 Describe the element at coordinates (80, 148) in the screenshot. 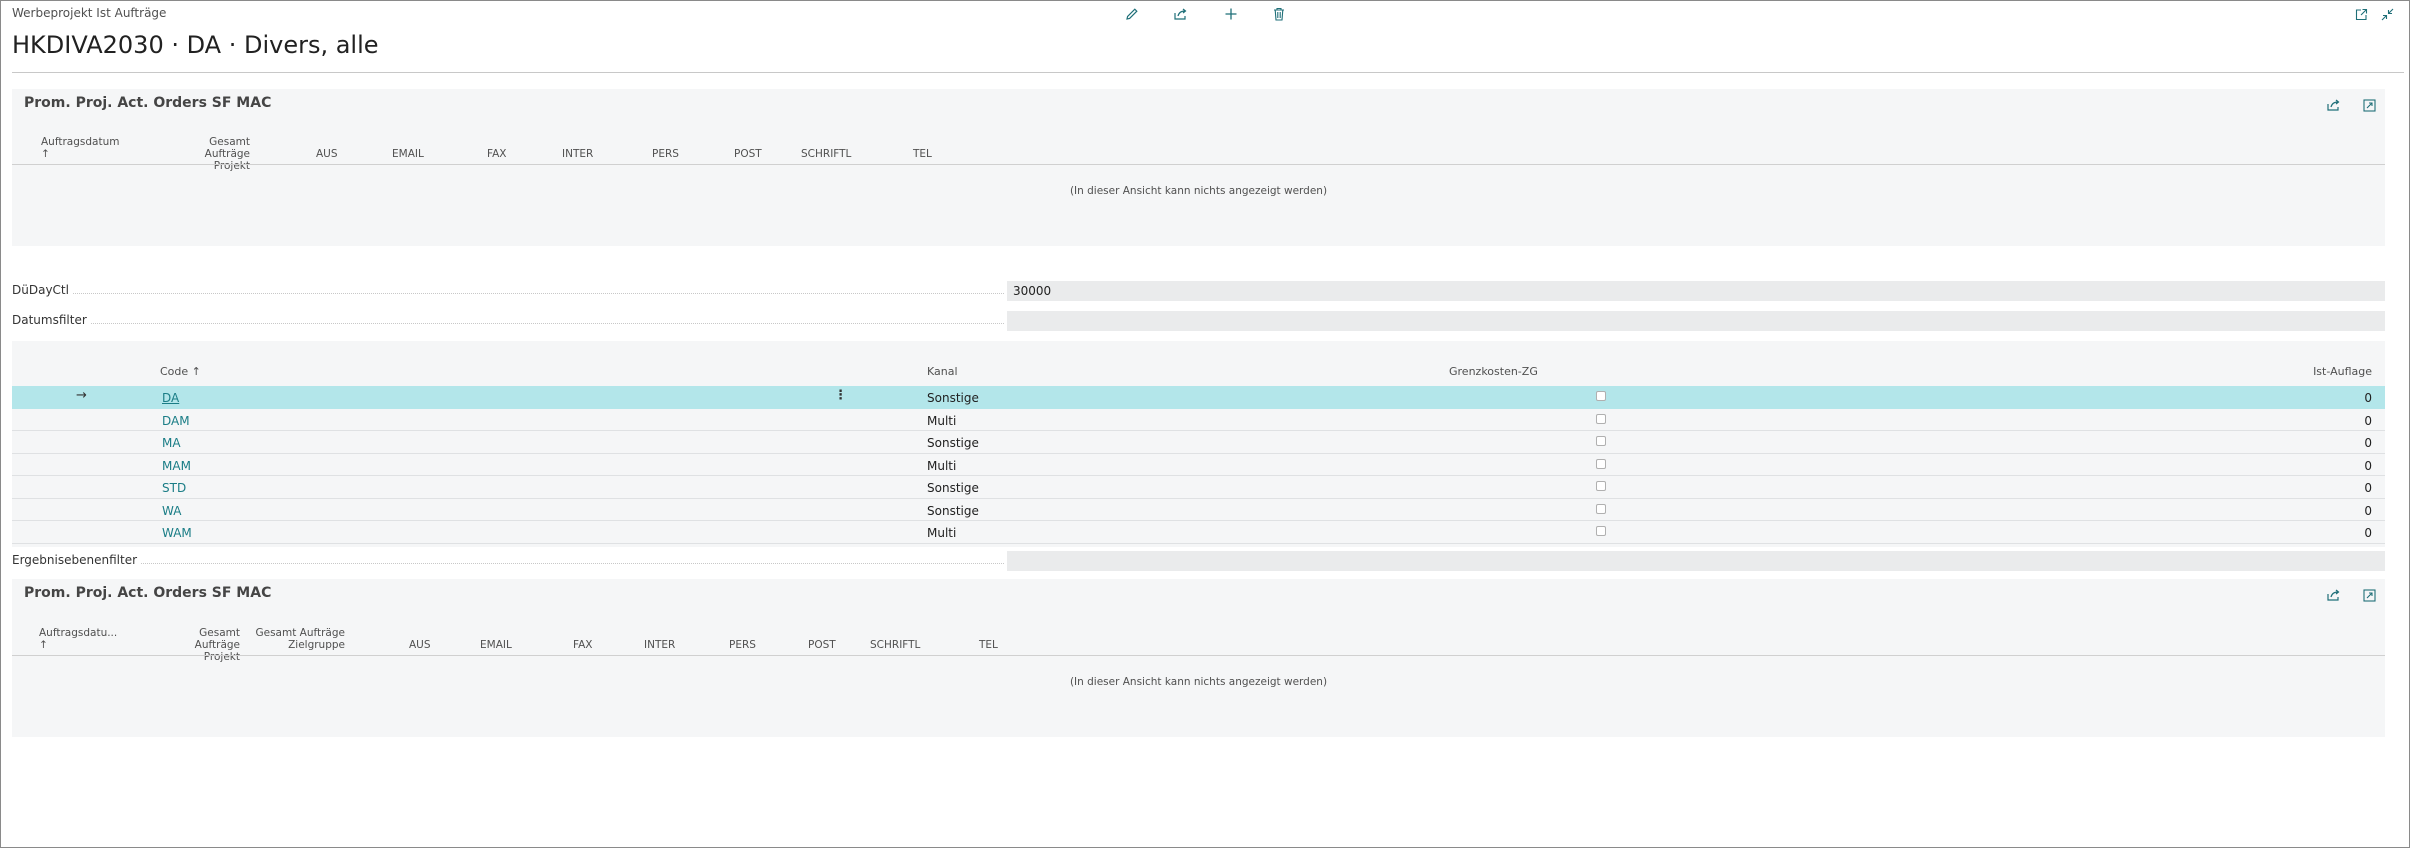

I see `column-header-auftragsdatum: Auftragsdatum ↑` at that location.